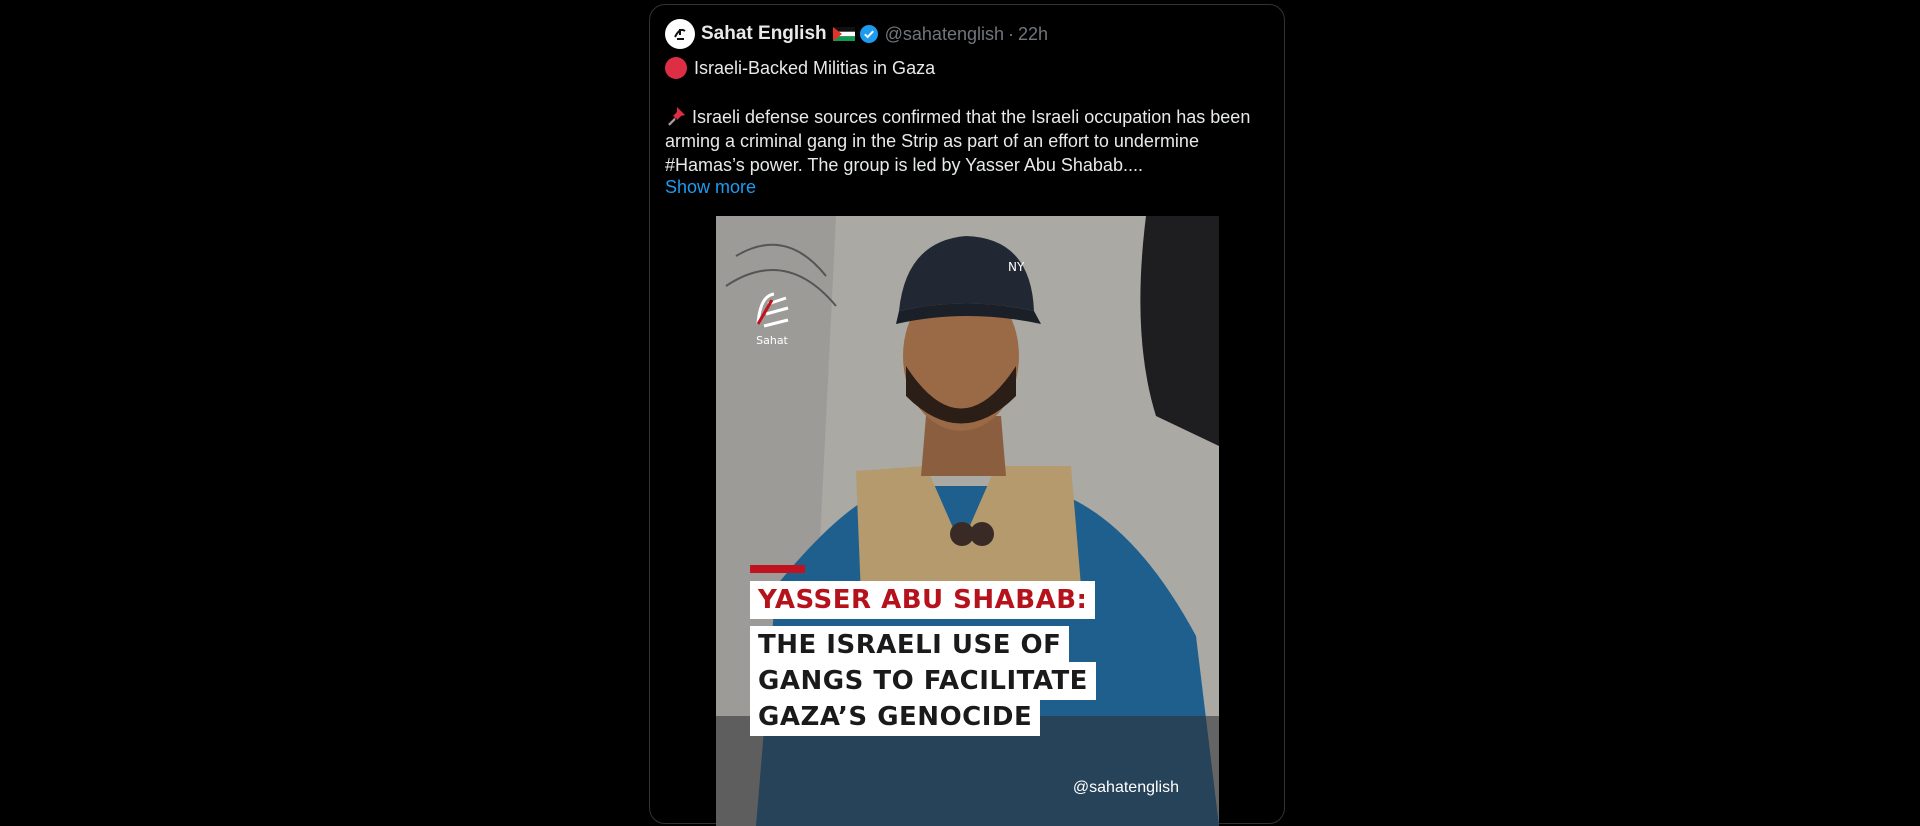  I want to click on author-handle: @sahatenglish, so click(944, 34).